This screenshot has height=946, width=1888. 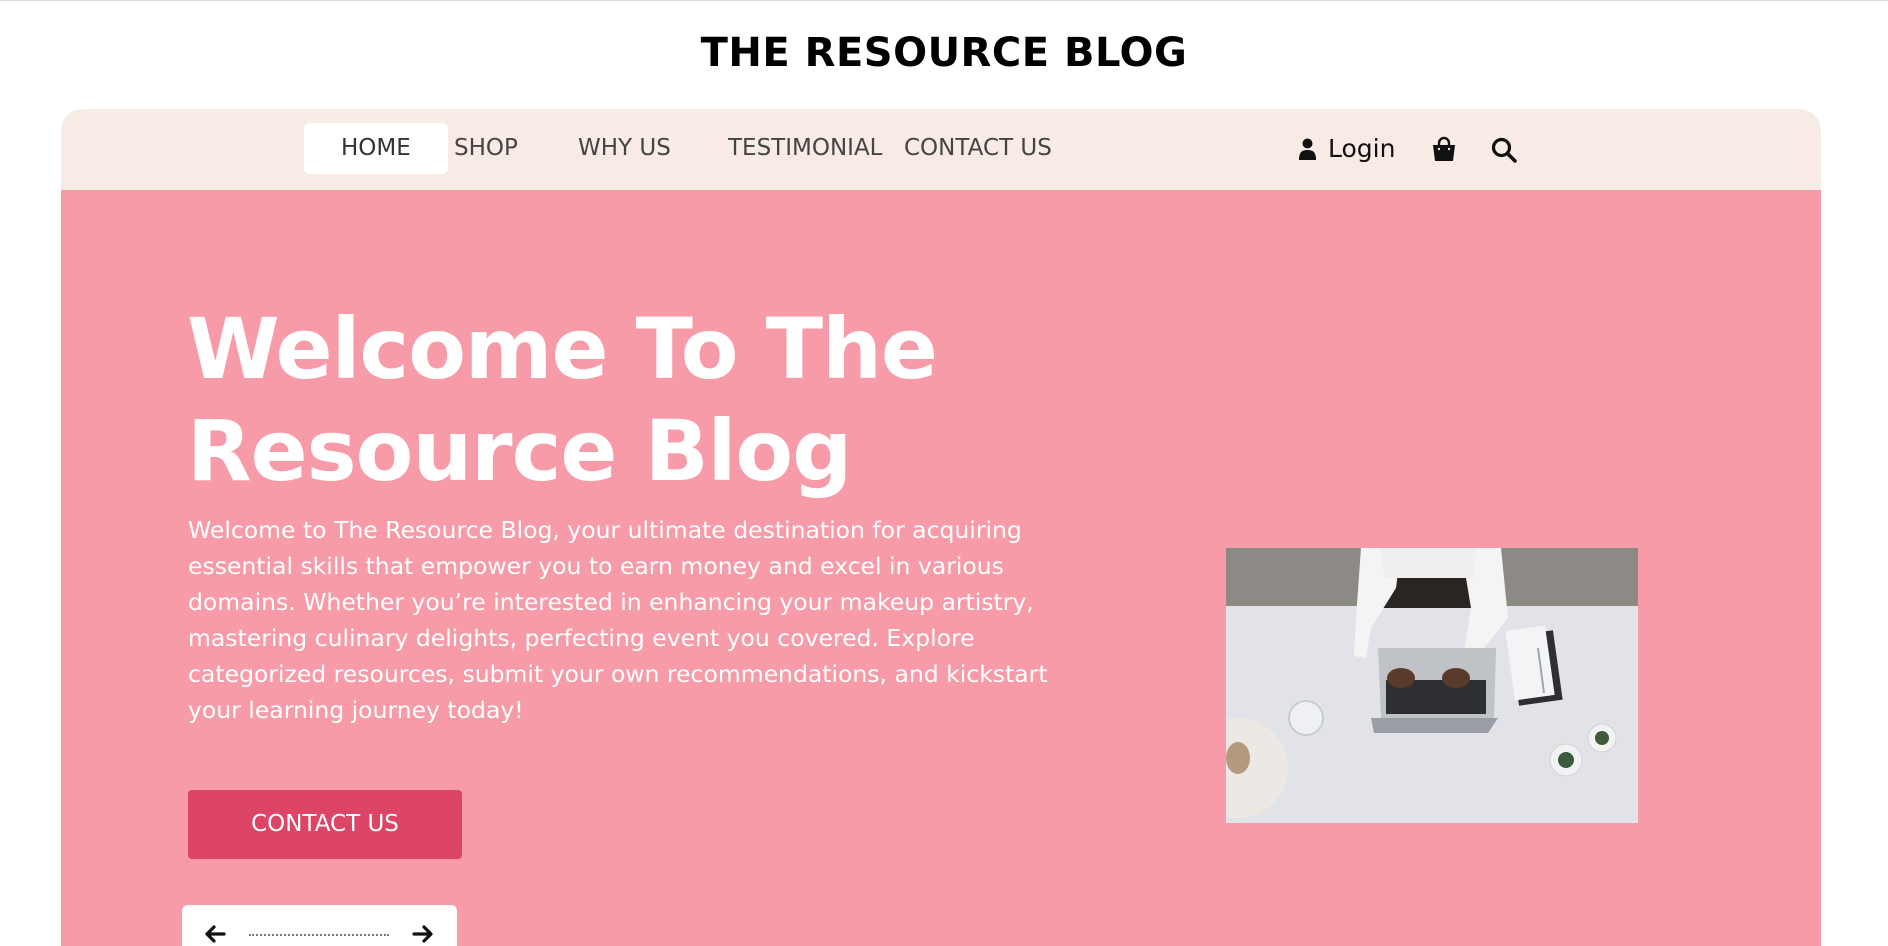 What do you see at coordinates (1504, 150) in the screenshot?
I see `search-icon` at bounding box center [1504, 150].